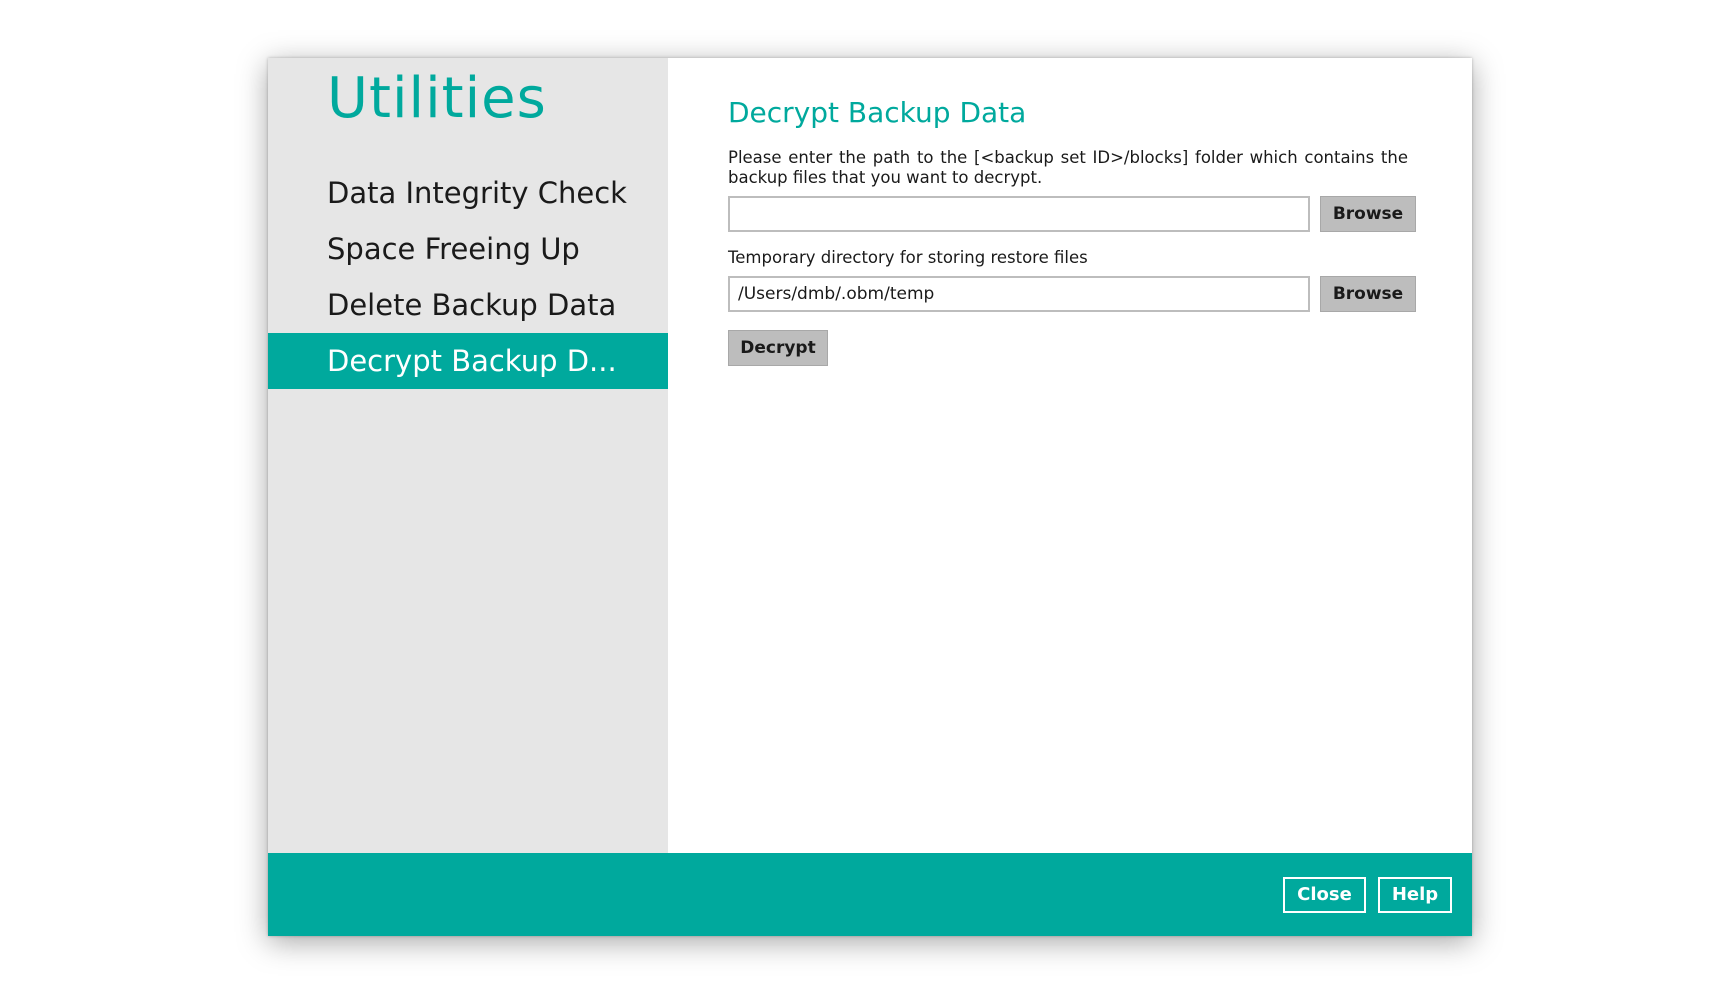 The width and height of the screenshot is (1728, 1008). I want to click on close-button: Close, so click(1324, 895).